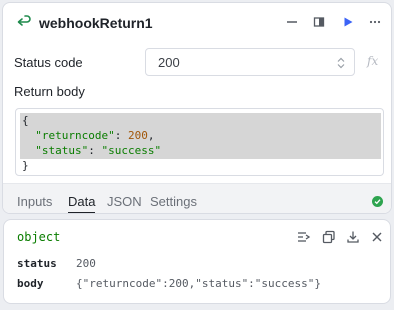 The width and height of the screenshot is (394, 310). Describe the element at coordinates (341, 63) in the screenshot. I see `chevron-updown-icon` at that location.